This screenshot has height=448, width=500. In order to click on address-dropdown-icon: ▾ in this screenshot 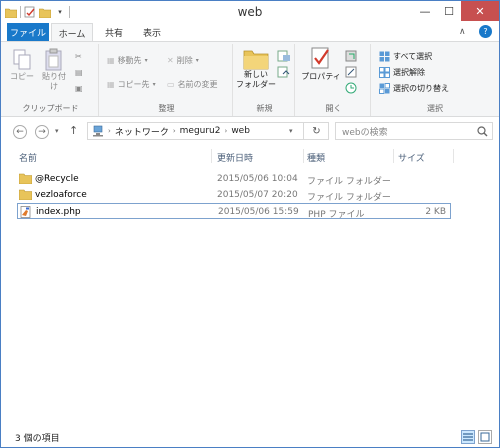, I will do `click(291, 131)`.